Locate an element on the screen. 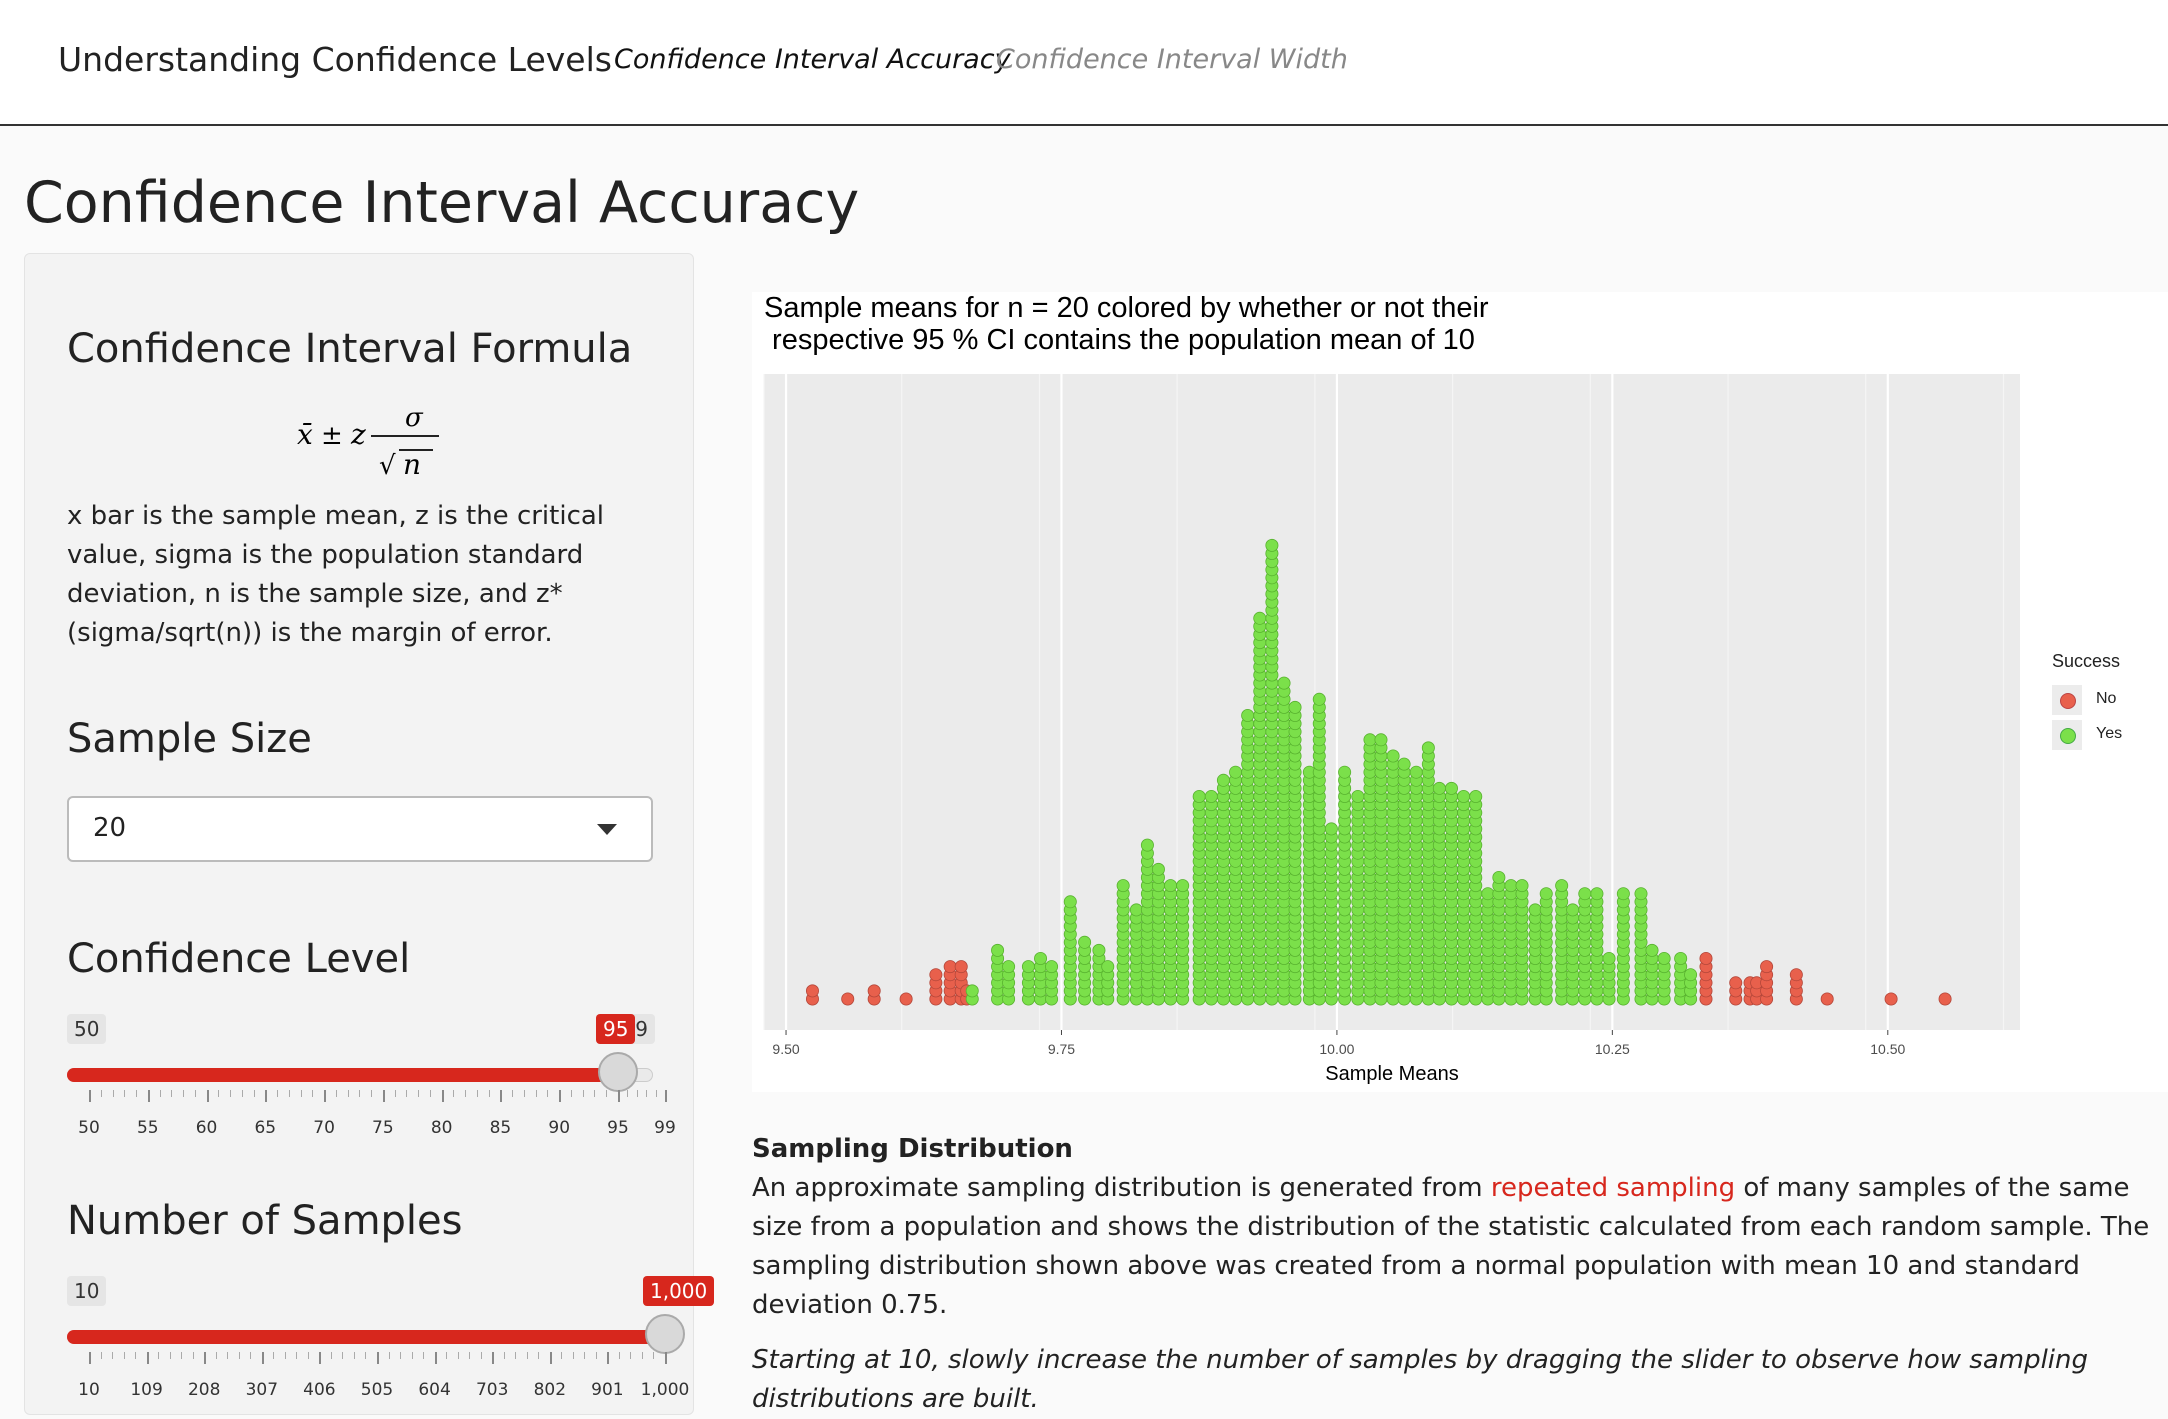 Image resolution: width=2168 pixels, height=1419 pixels. sample-size-heading: Sample Size is located at coordinates (189, 739).